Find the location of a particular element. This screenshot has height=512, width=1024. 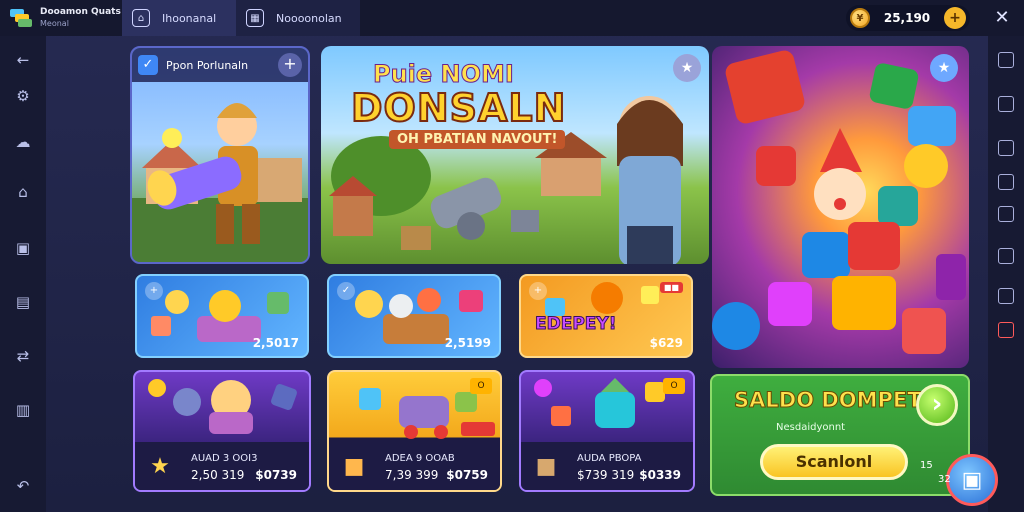

record-icon is located at coordinates (1006, 296).